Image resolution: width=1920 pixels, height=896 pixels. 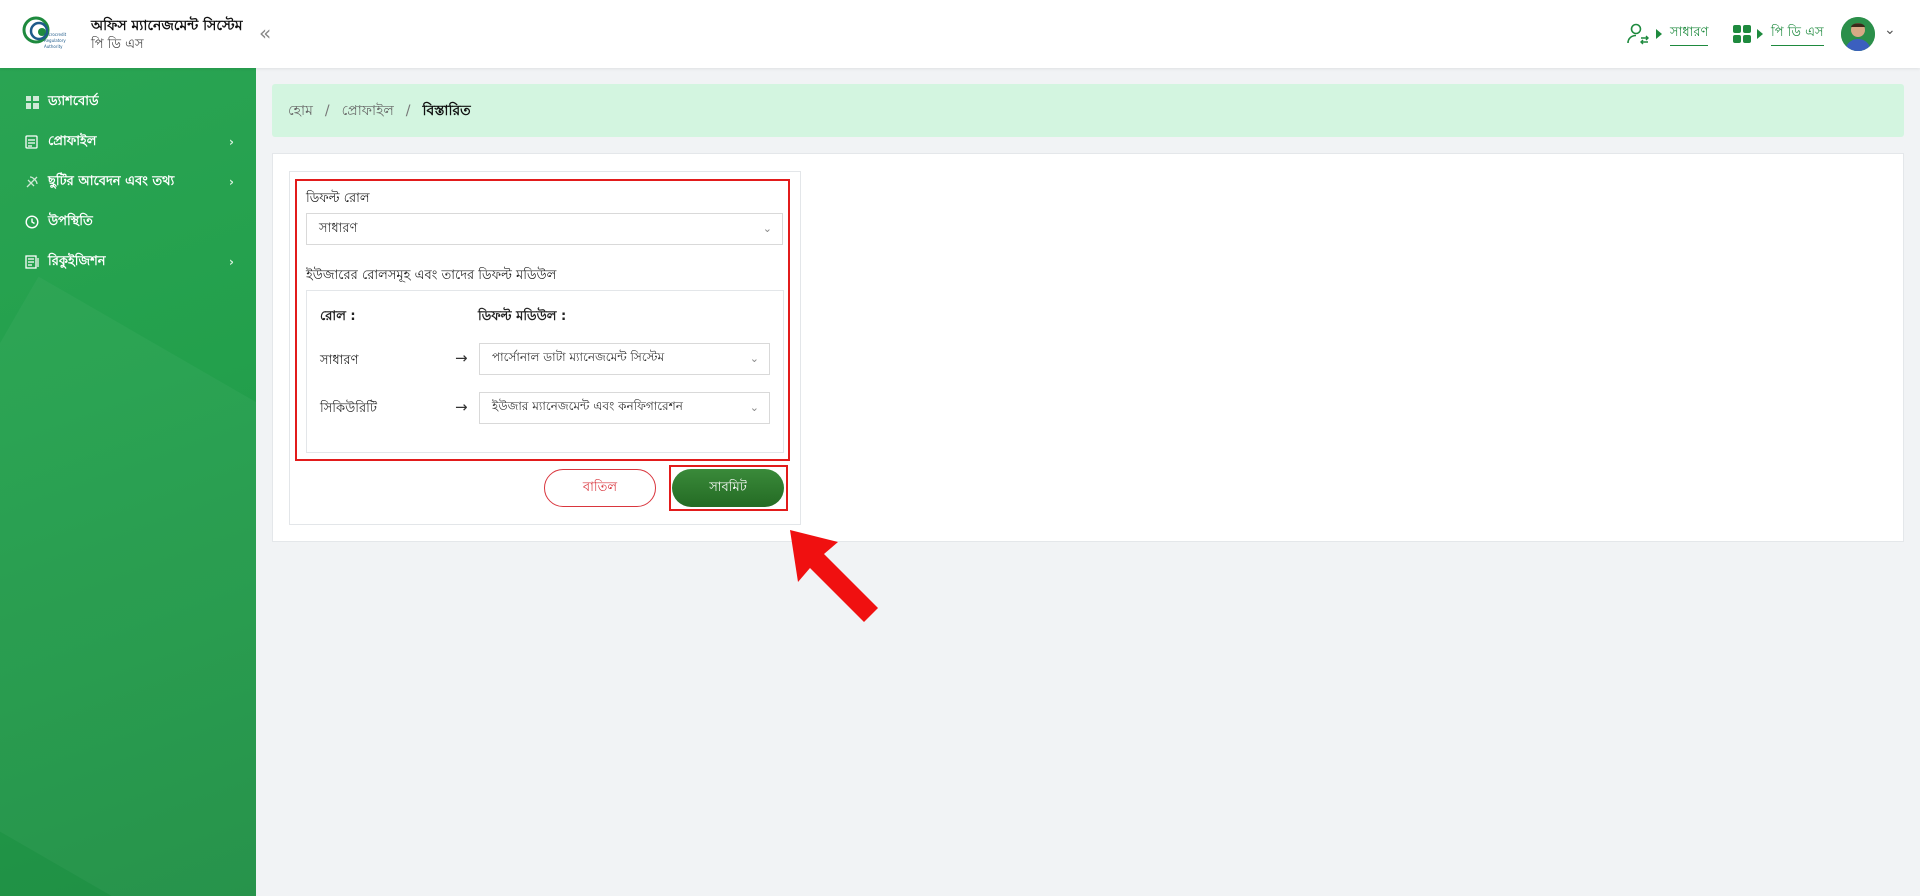 I want to click on dashboard-icon, so click(x=32, y=102).